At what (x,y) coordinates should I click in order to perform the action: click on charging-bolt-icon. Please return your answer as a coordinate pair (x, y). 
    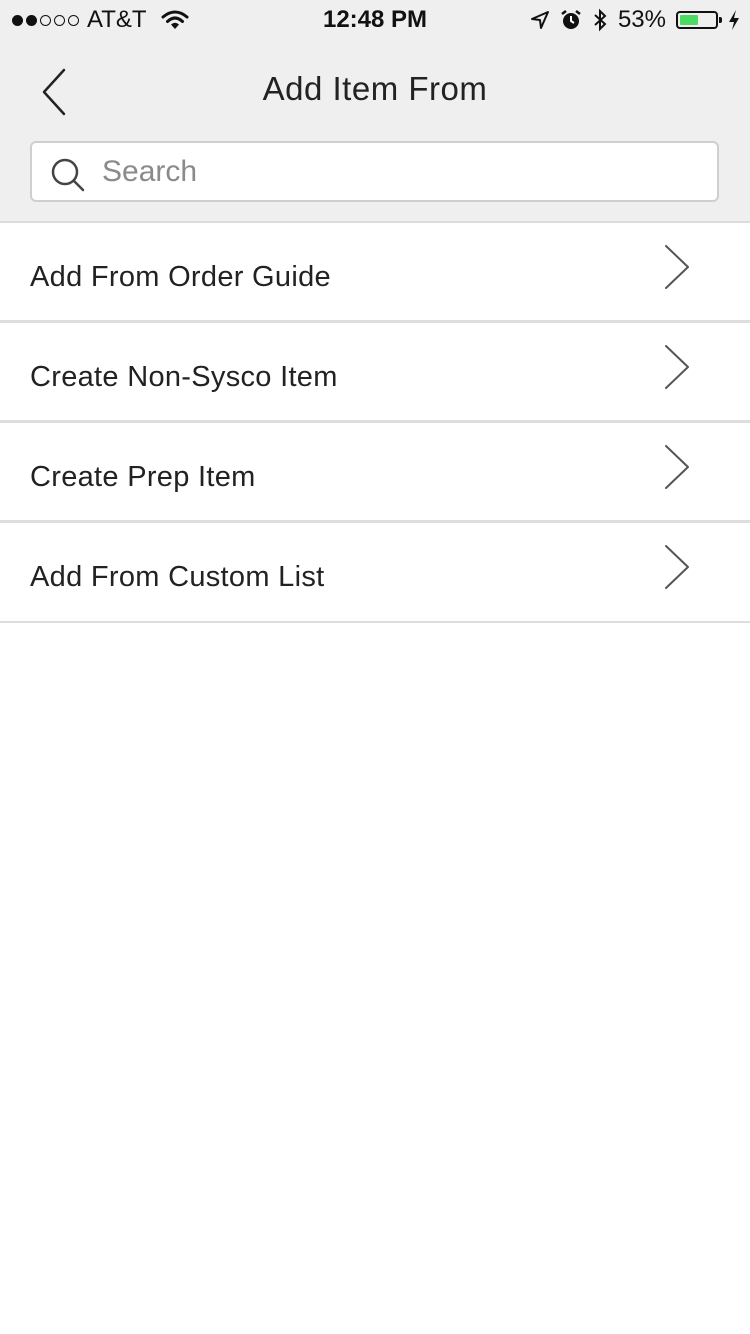
    Looking at the image, I should click on (734, 20).